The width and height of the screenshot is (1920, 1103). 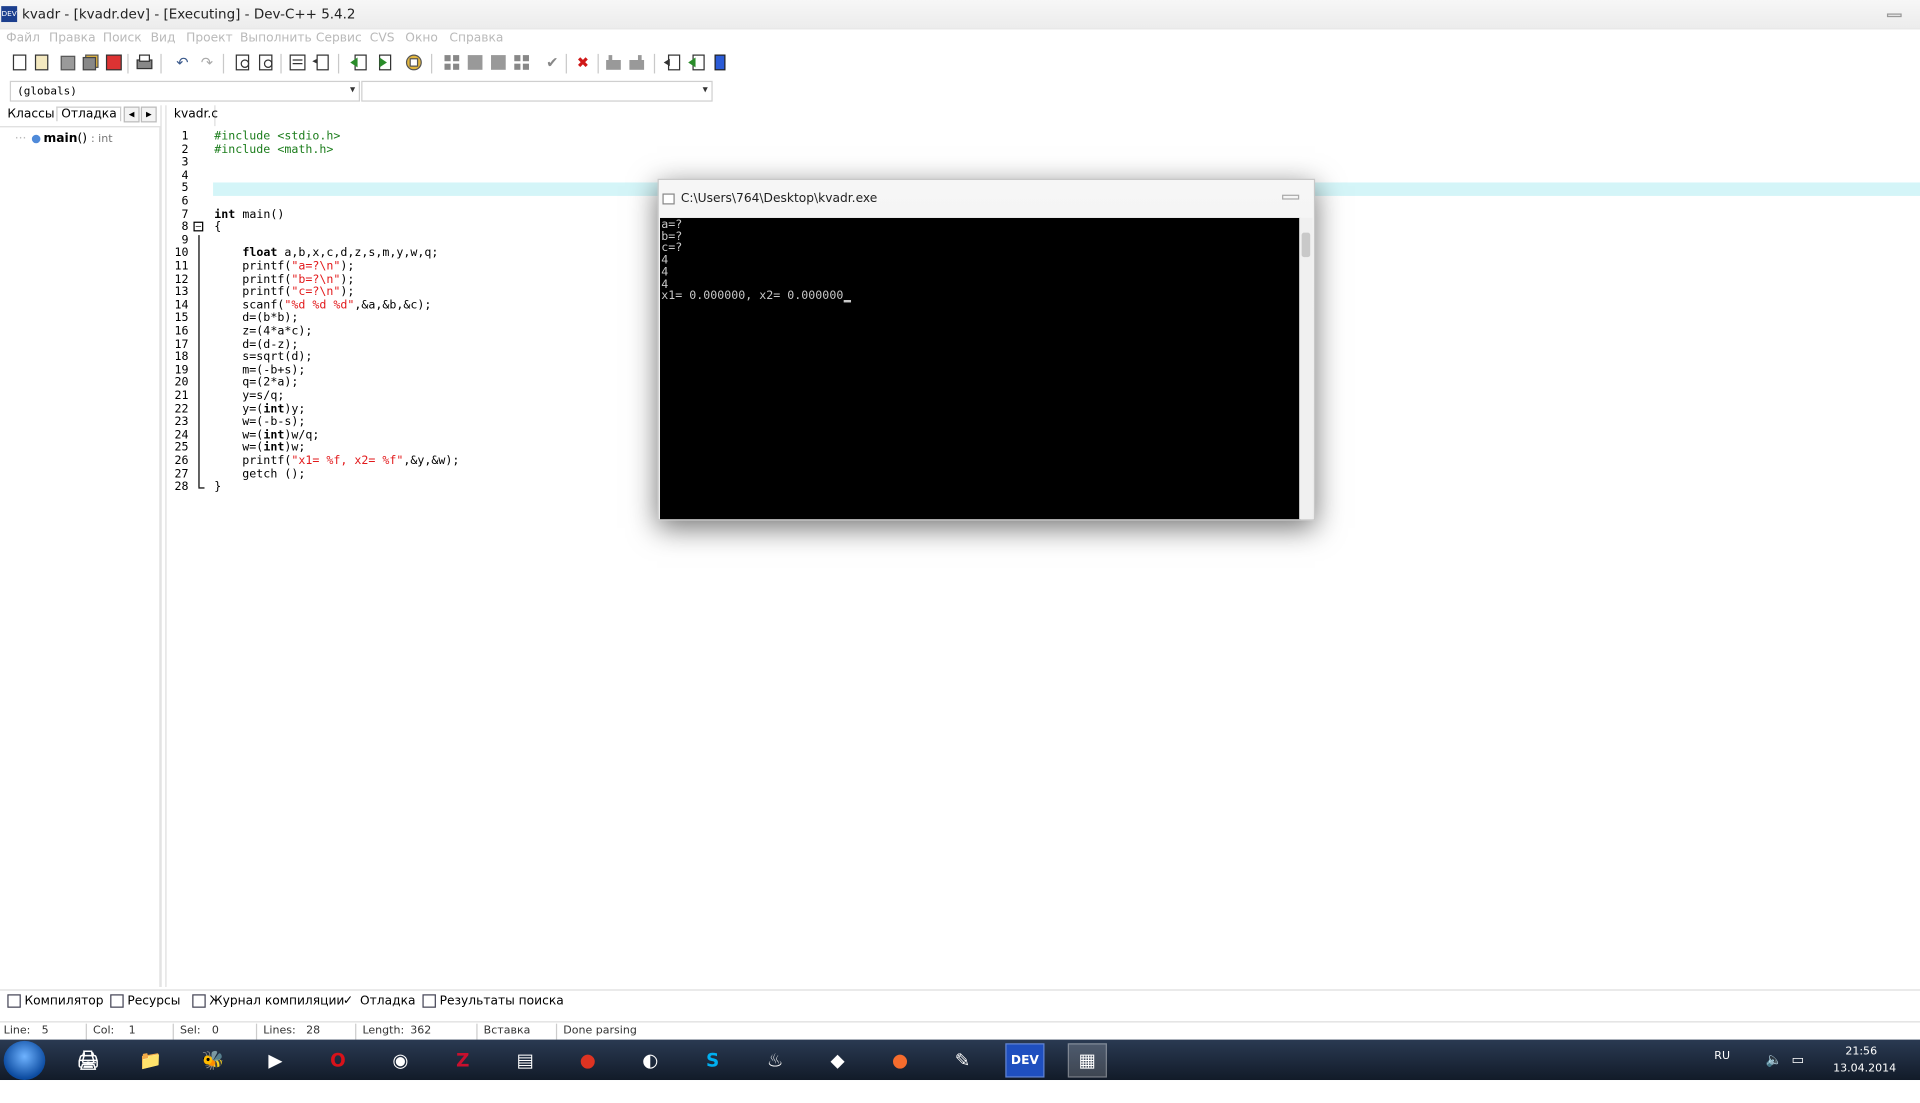 What do you see at coordinates (525, 1060) in the screenshot?
I see `terminal-icon: ▤` at bounding box center [525, 1060].